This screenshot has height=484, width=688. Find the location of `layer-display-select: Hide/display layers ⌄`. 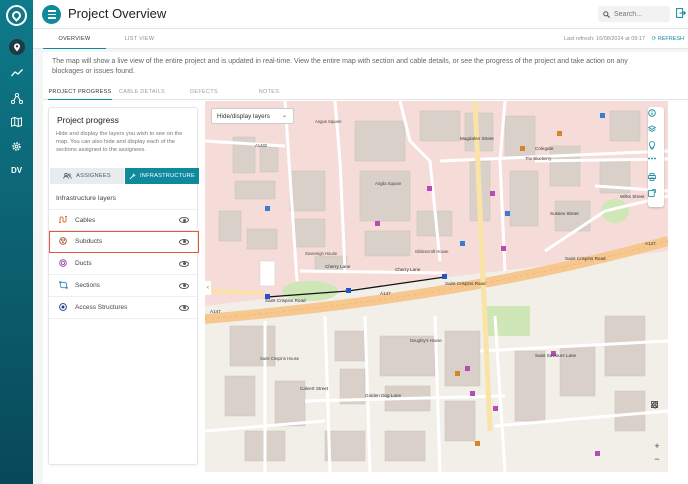

layer-display-select: Hide/display layers ⌄ is located at coordinates (252, 116).